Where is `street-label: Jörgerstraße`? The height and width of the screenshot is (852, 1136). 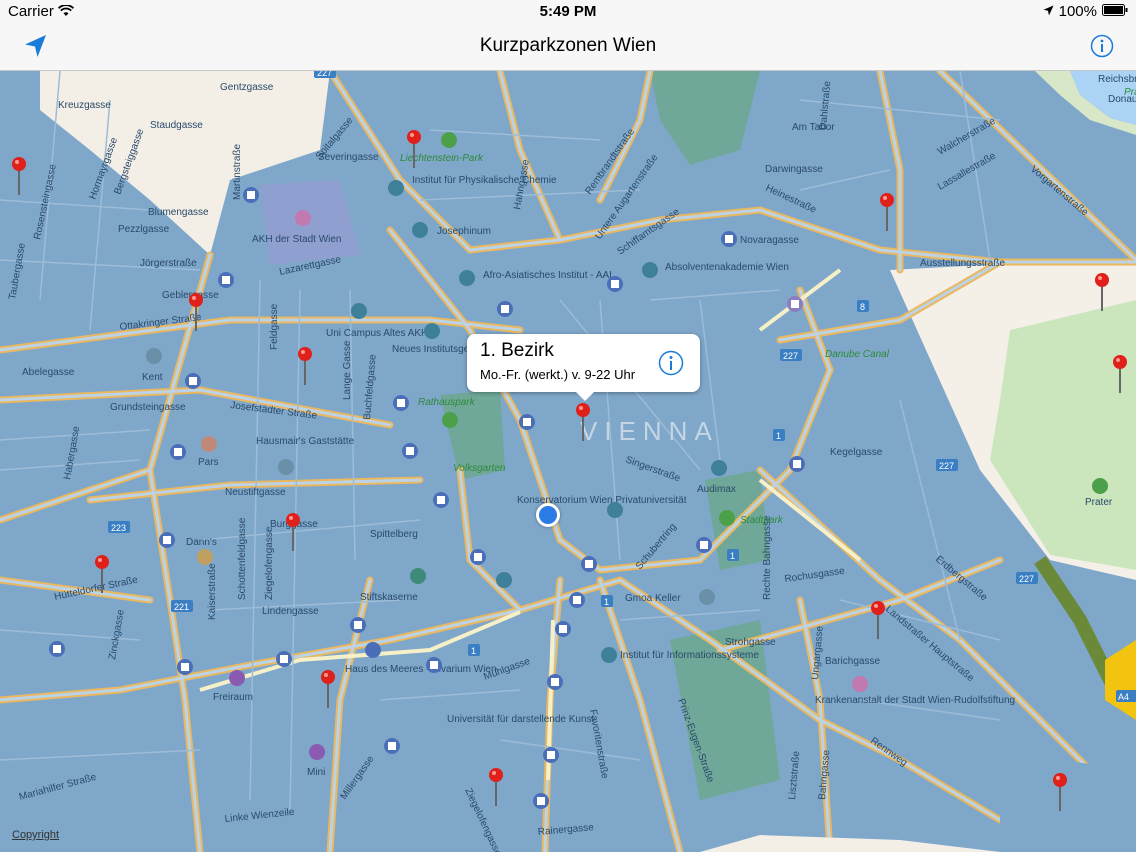
street-label: Jörgerstraße is located at coordinates (168, 263).